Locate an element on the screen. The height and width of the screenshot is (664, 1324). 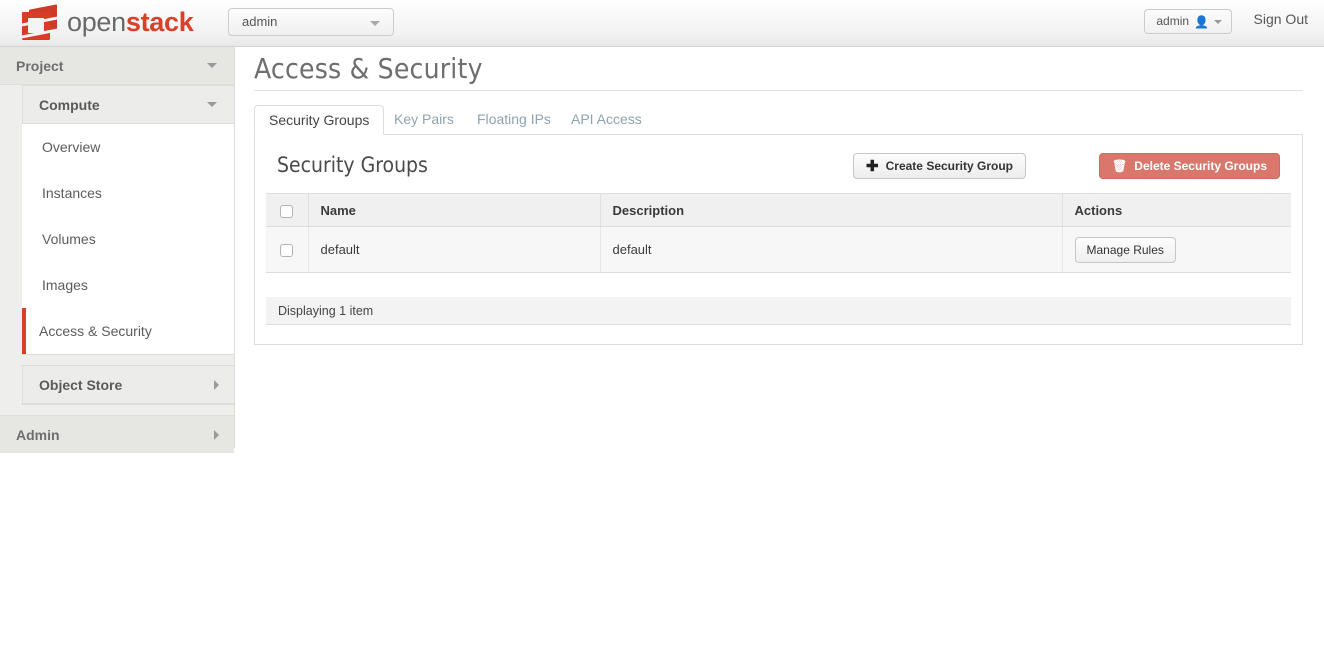
plus-icon: ✚ is located at coordinates (872, 166).